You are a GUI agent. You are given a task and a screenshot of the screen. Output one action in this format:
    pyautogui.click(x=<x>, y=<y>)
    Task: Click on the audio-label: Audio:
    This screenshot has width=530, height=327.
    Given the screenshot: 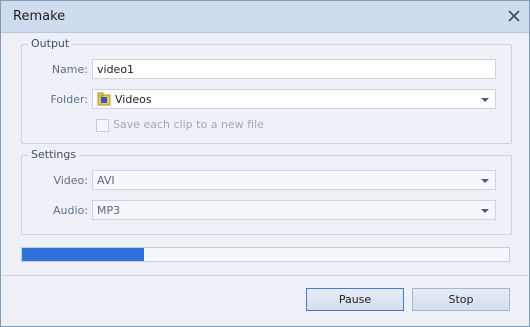 What is the action you would take?
    pyautogui.click(x=70, y=210)
    